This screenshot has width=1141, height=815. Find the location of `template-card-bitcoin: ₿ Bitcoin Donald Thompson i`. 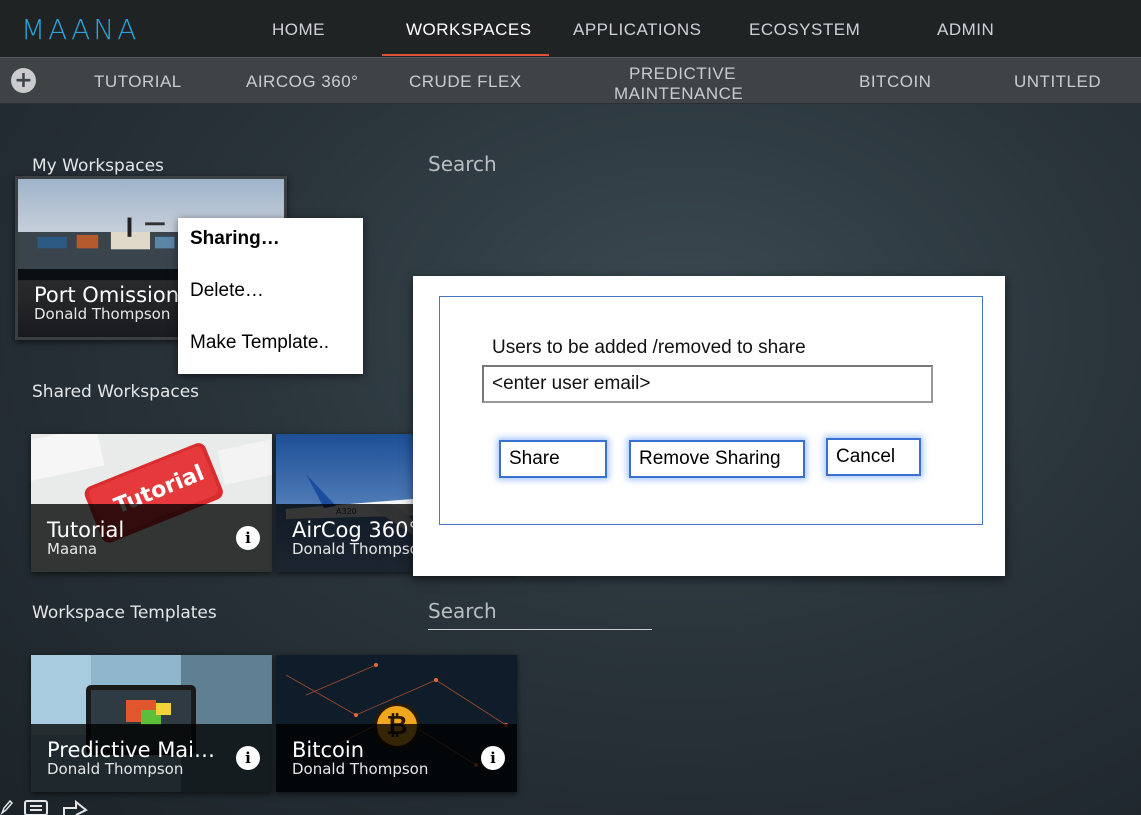

template-card-bitcoin: ₿ Bitcoin Donald Thompson i is located at coordinates (396, 723).